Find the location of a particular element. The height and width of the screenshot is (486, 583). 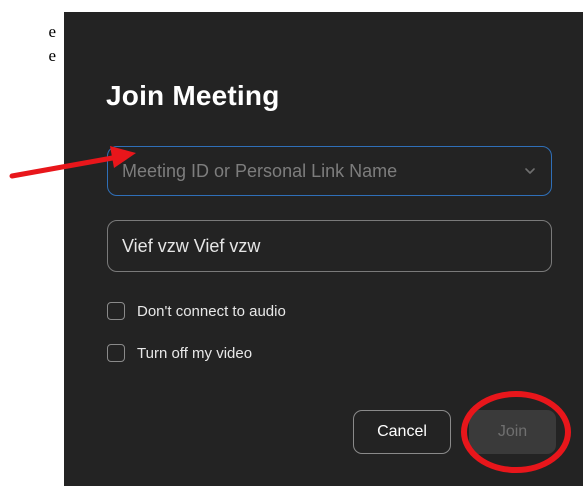

fragment-line-1: e is located at coordinates (52, 31).